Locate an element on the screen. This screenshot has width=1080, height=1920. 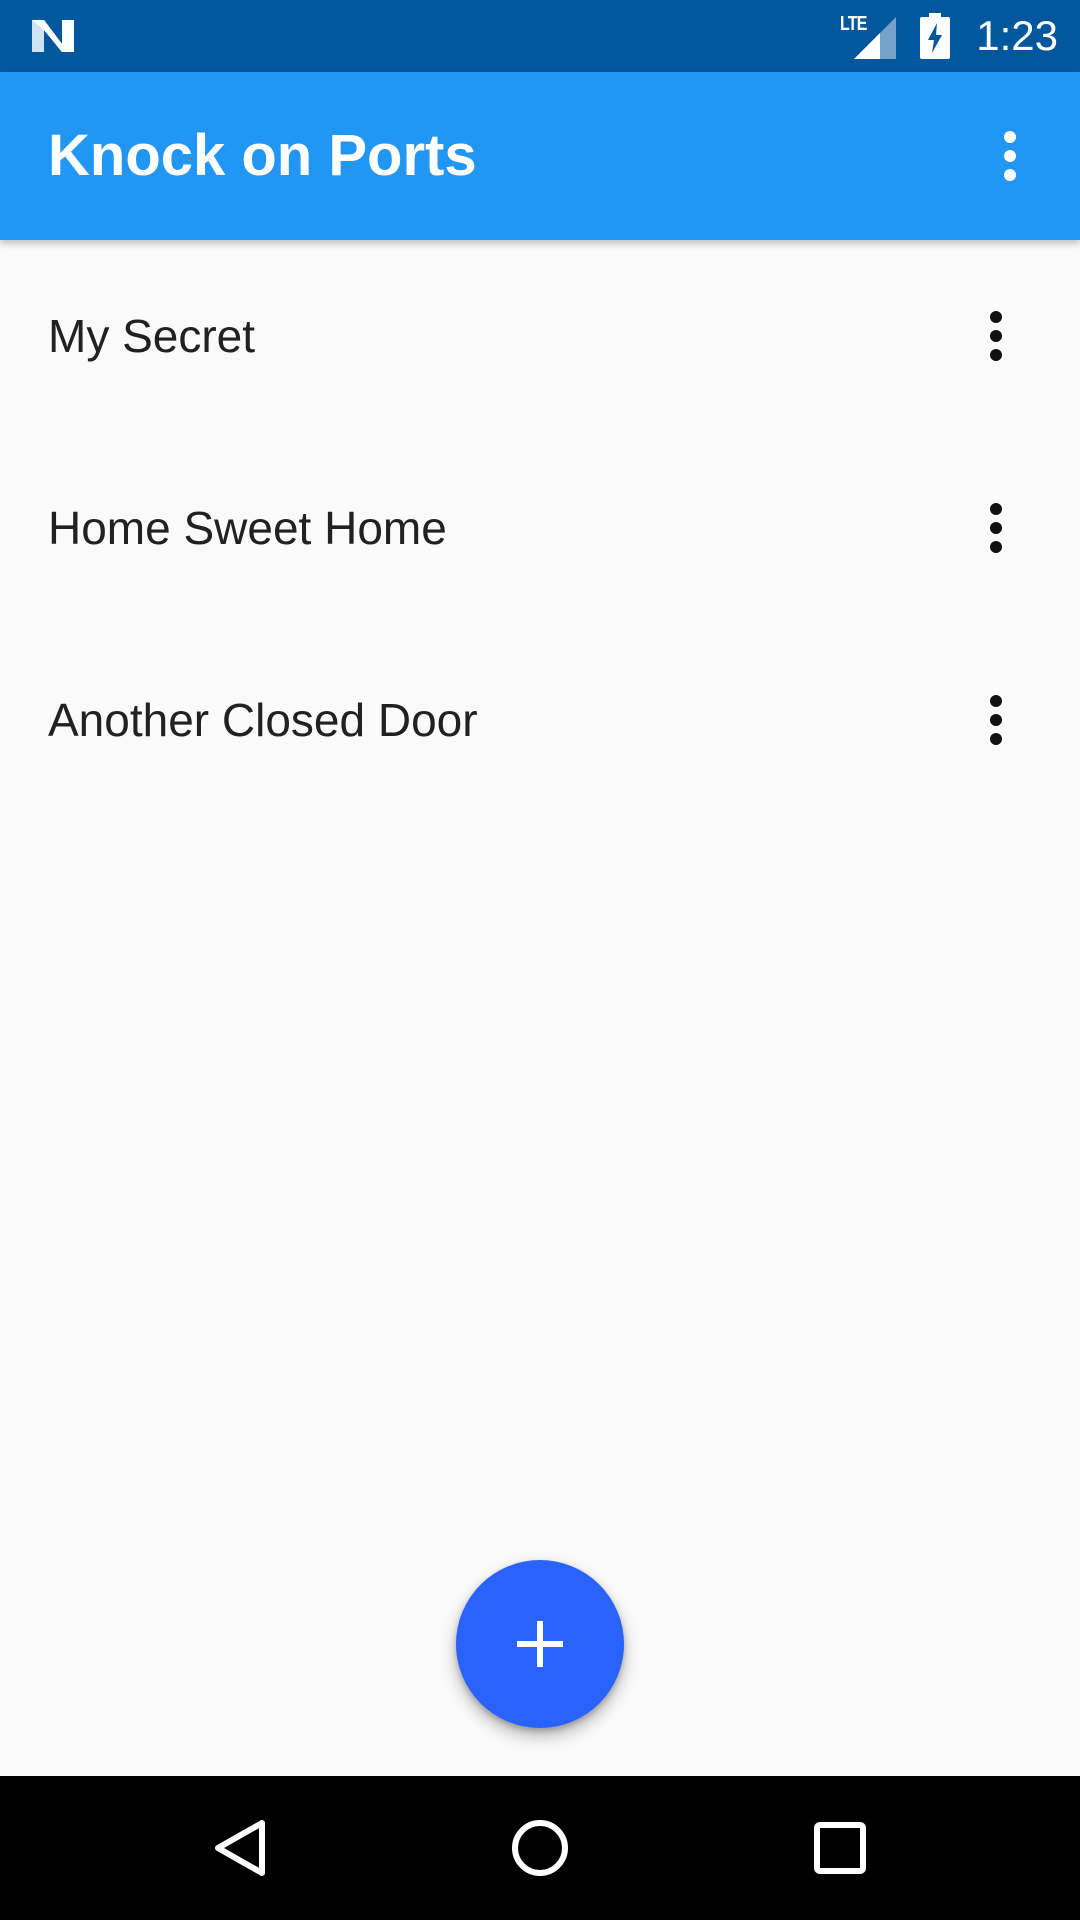
signal-icon: LTE is located at coordinates (868, 36).